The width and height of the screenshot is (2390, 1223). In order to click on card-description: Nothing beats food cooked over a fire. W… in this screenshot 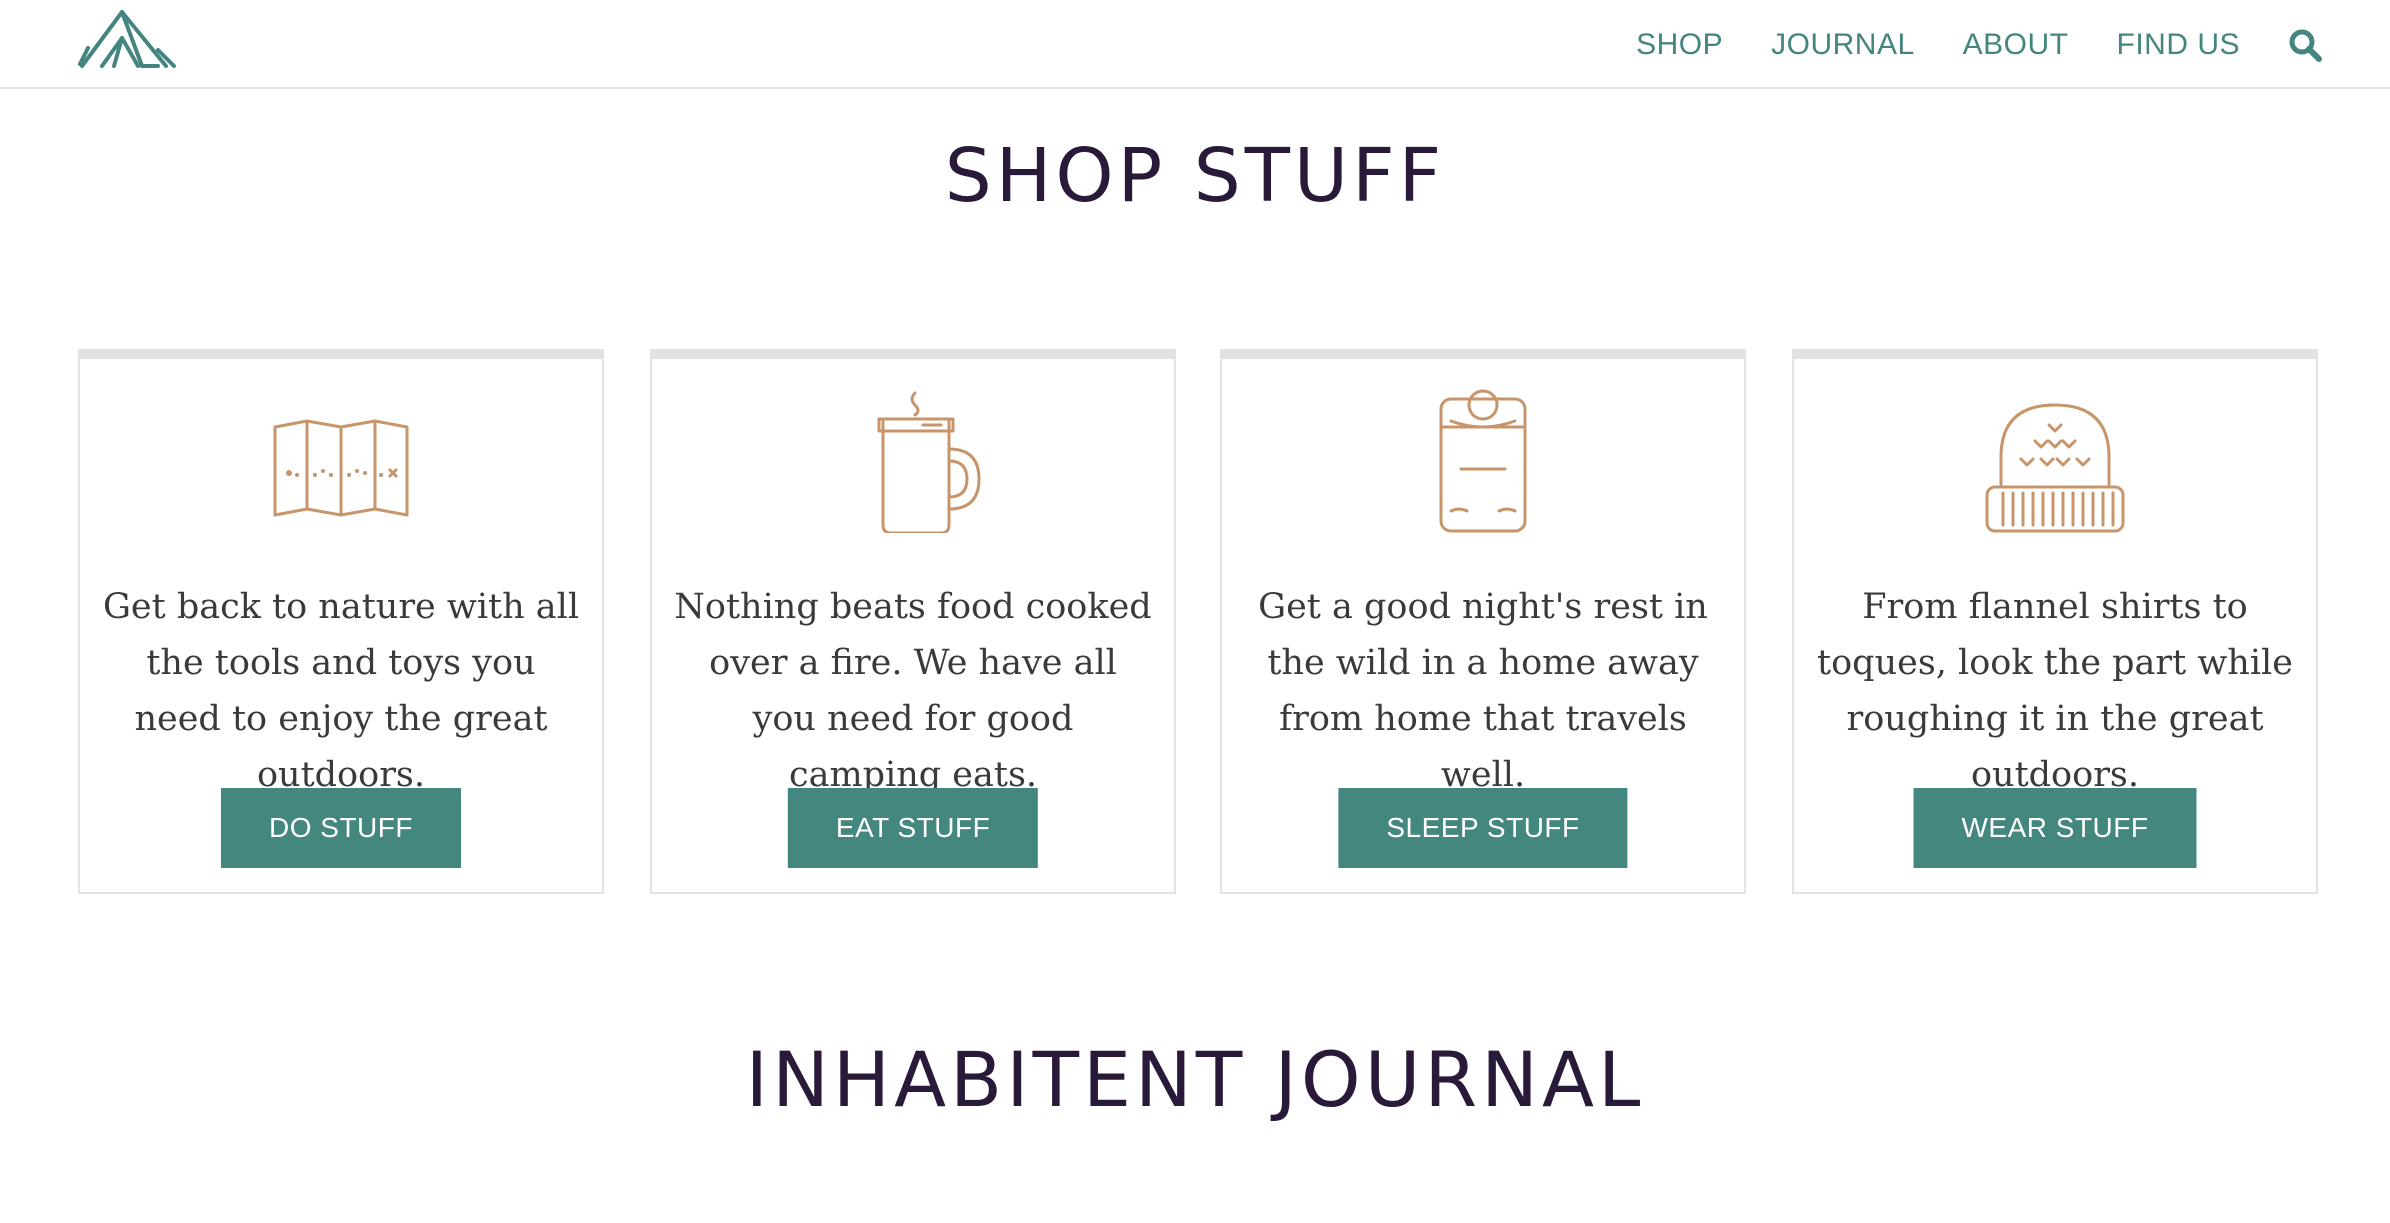, I will do `click(913, 691)`.